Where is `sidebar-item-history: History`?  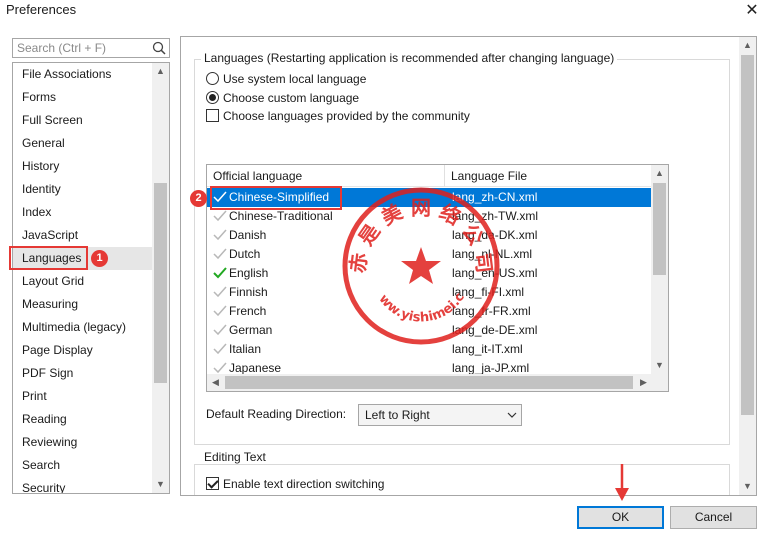
sidebar-item-history: History is located at coordinates (83, 166).